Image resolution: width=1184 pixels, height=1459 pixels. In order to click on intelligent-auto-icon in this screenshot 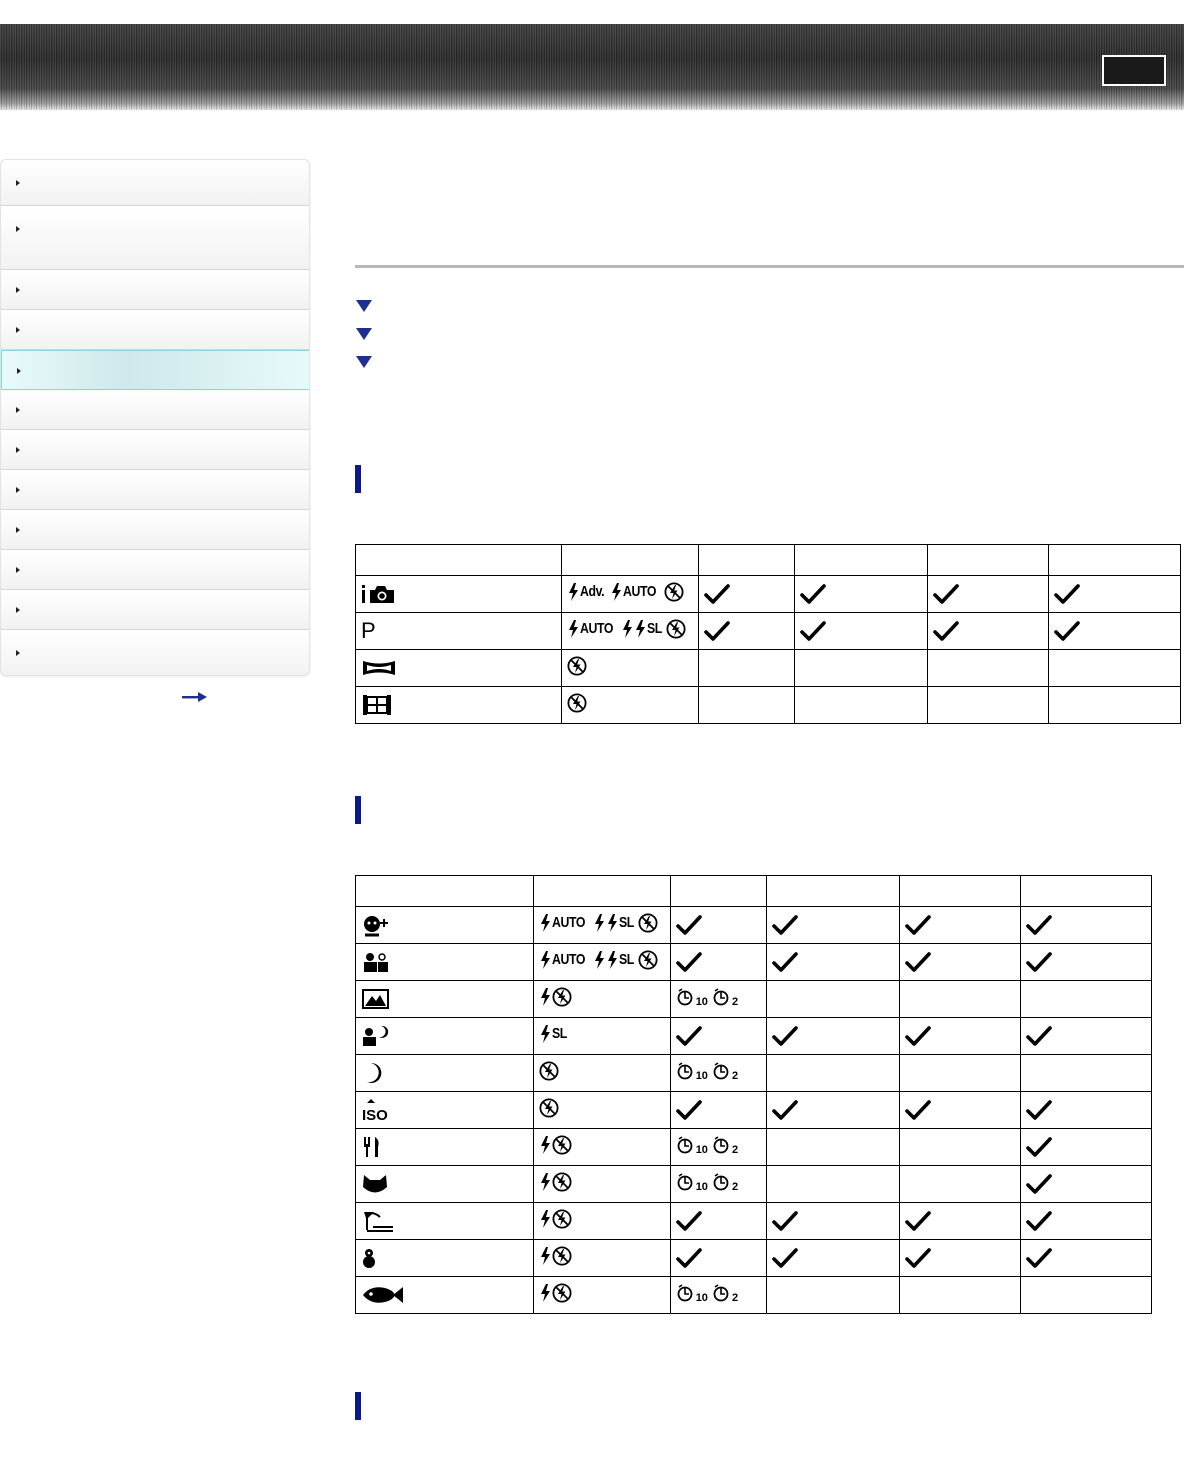, I will do `click(378, 594)`.